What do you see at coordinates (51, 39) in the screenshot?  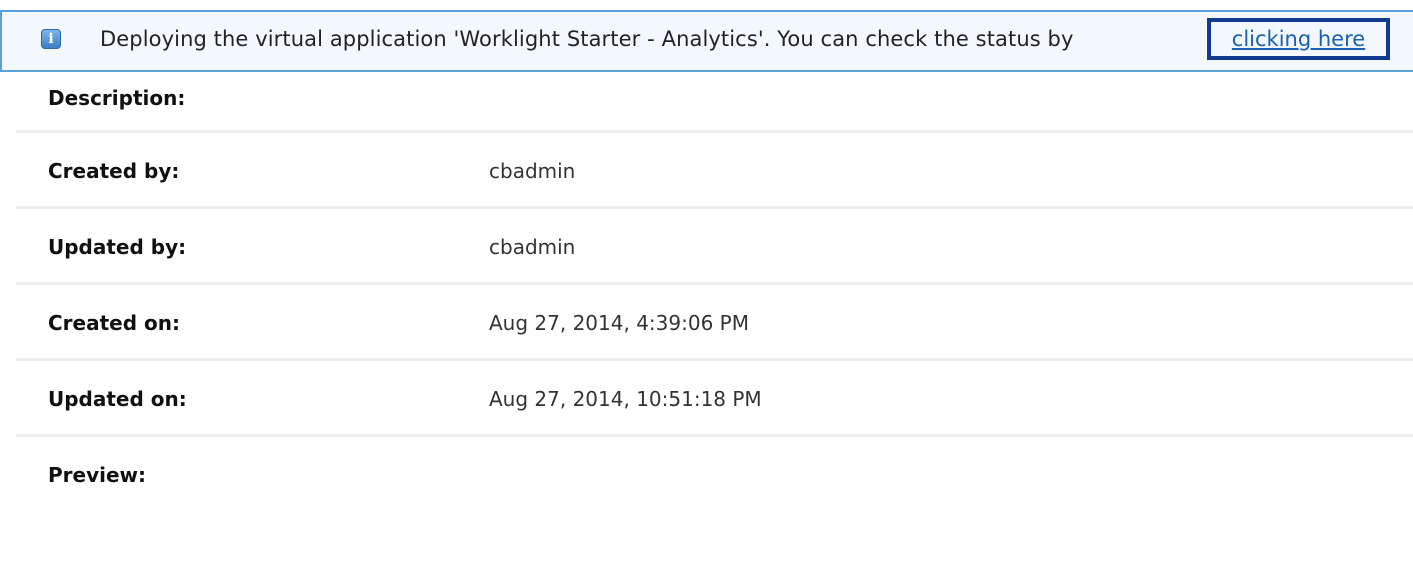 I see `info-icon: i` at bounding box center [51, 39].